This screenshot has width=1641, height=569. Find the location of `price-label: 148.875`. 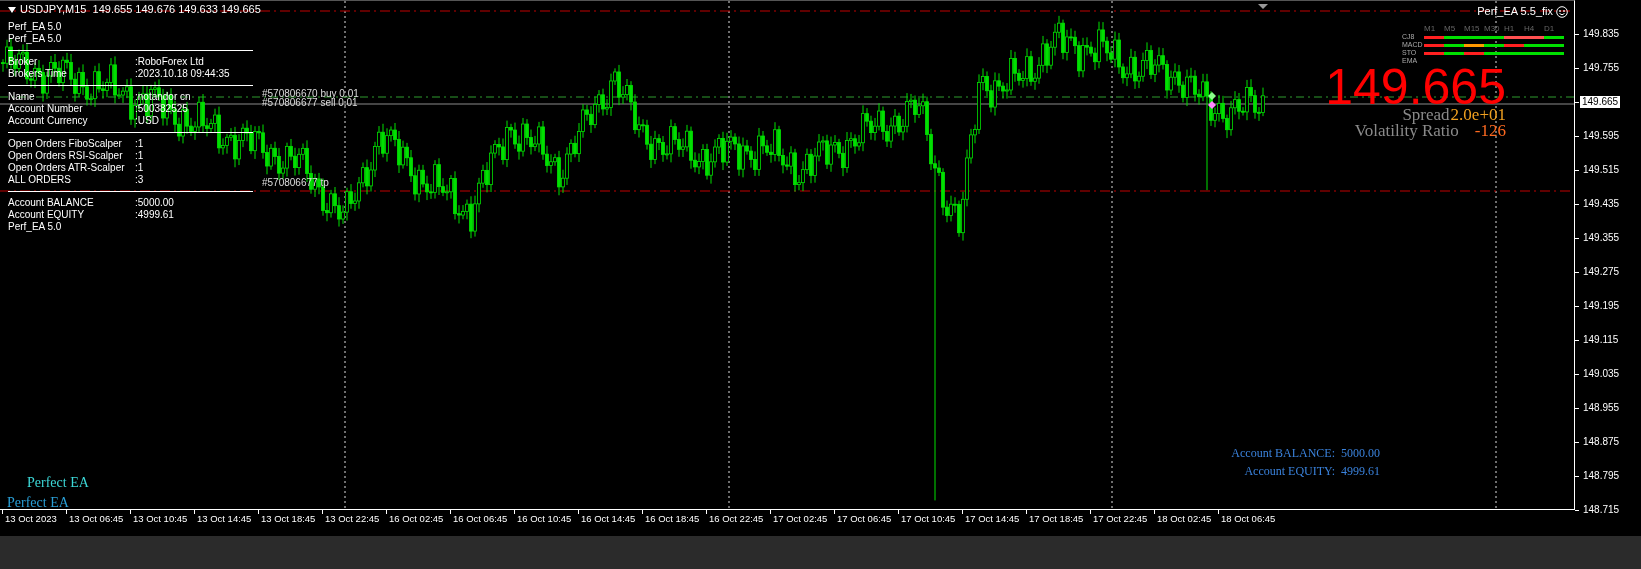

price-label: 148.875 is located at coordinates (1601, 442).